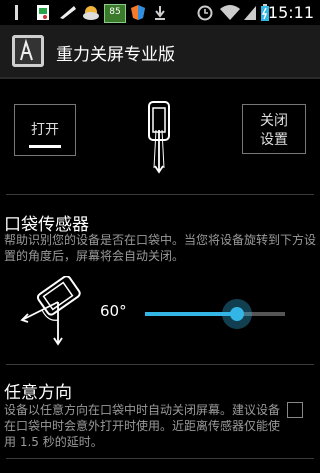 Image resolution: width=320 pixels, height=473 pixels. What do you see at coordinates (115, 55) in the screenshot?
I see `app-title: 重力关屏专业版` at bounding box center [115, 55].